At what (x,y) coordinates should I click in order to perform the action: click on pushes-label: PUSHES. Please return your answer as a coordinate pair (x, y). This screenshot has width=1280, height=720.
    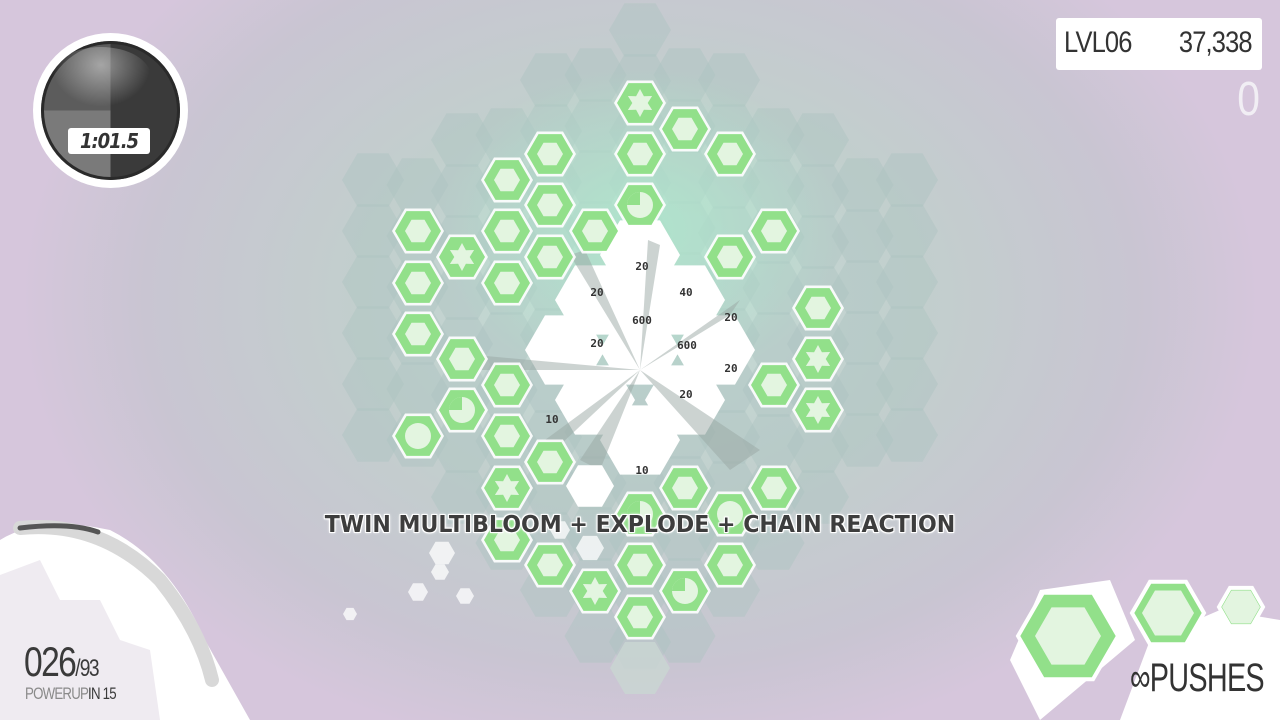
    Looking at the image, I should click on (1207, 678).